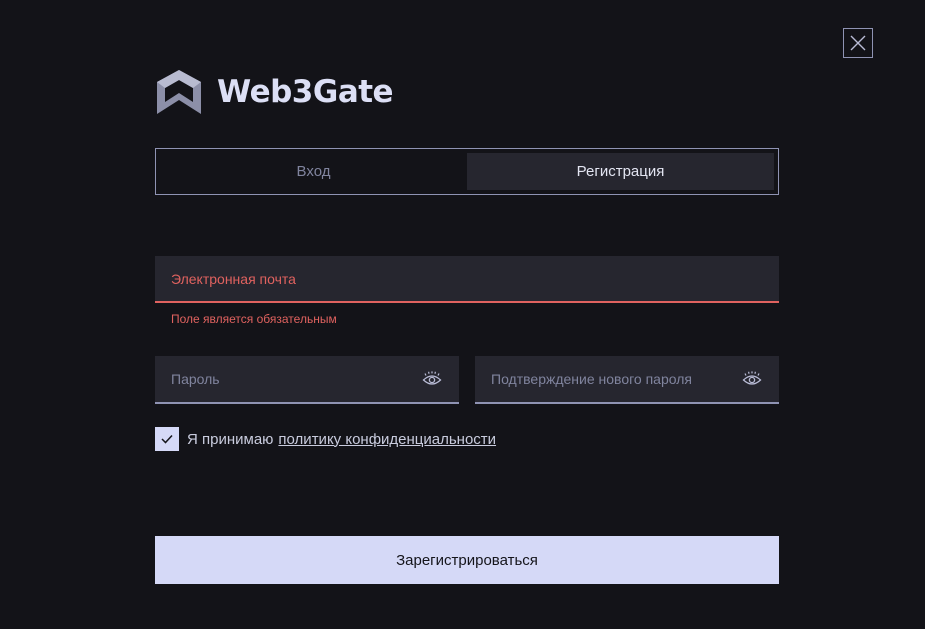 The height and width of the screenshot is (629, 925). What do you see at coordinates (616, 379) in the screenshot?
I see `confirm-password-input` at bounding box center [616, 379].